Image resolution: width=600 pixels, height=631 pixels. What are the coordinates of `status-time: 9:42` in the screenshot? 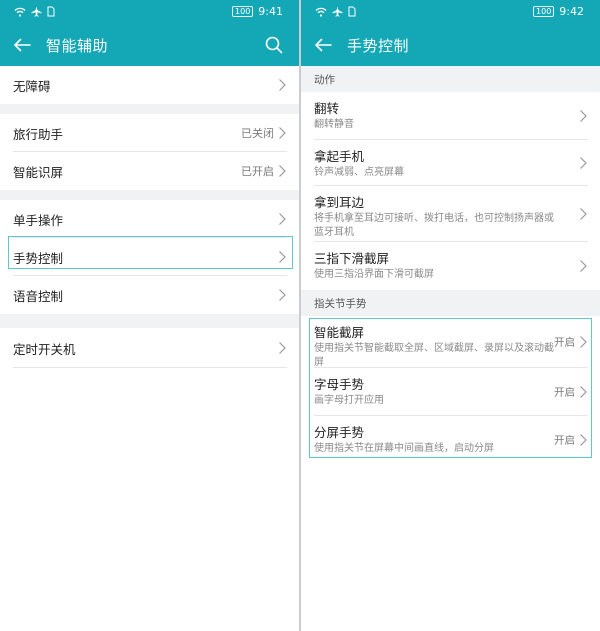 It's located at (571, 11).